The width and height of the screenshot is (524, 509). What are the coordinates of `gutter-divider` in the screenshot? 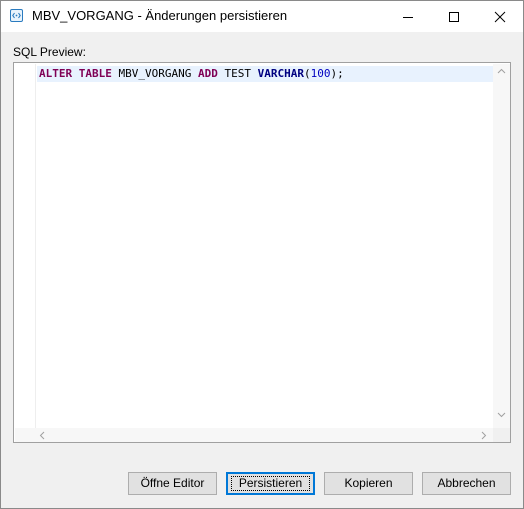 It's located at (35, 246).